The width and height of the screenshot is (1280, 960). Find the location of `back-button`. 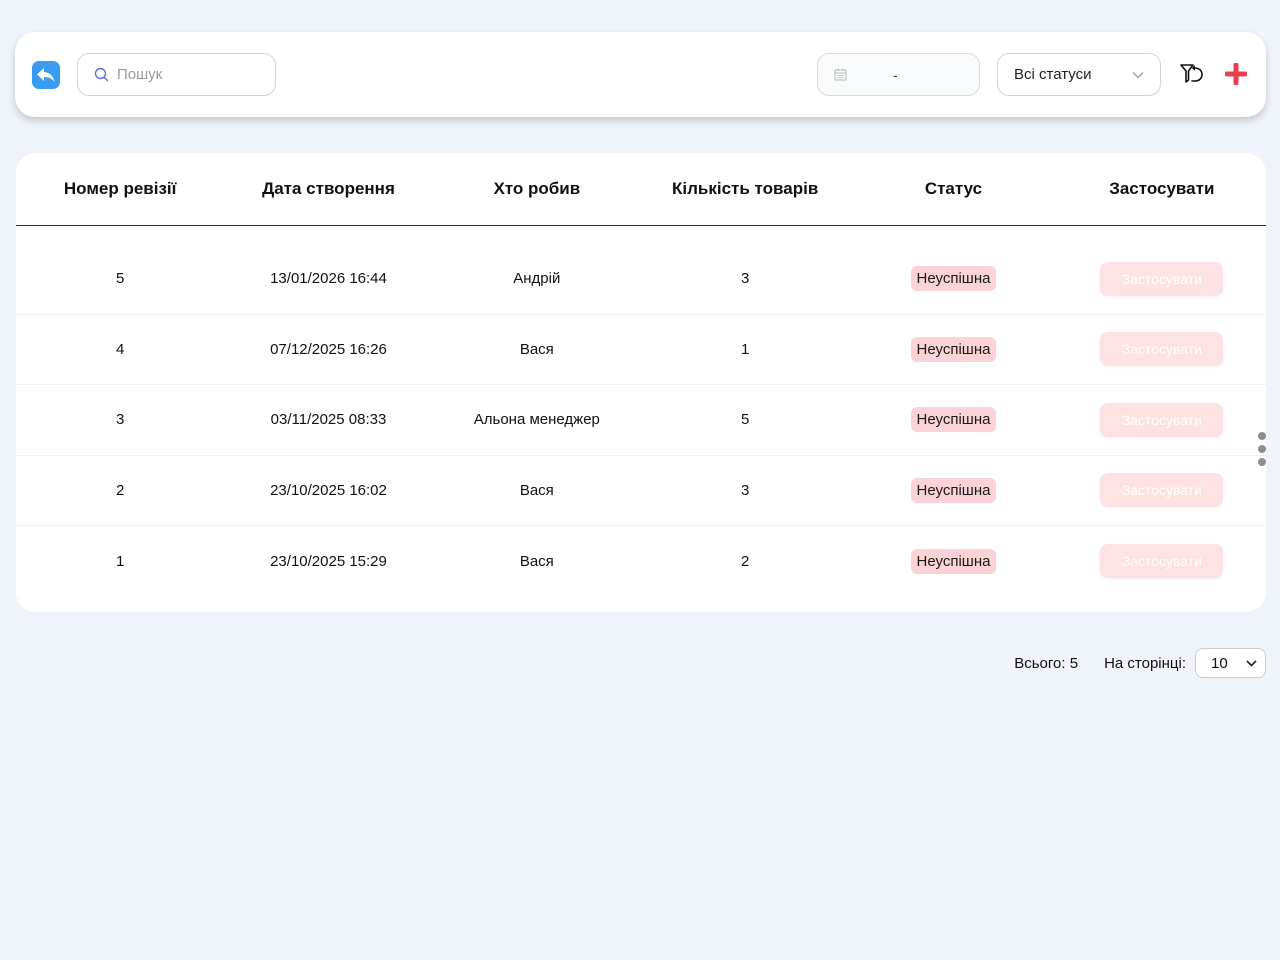

back-button is located at coordinates (46, 75).